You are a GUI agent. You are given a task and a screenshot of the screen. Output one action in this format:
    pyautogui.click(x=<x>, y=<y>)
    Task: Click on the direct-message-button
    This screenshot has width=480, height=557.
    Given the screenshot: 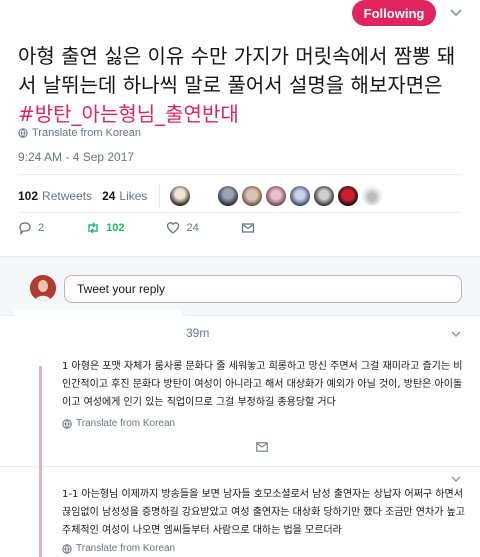 What is the action you would take?
    pyautogui.click(x=248, y=228)
    